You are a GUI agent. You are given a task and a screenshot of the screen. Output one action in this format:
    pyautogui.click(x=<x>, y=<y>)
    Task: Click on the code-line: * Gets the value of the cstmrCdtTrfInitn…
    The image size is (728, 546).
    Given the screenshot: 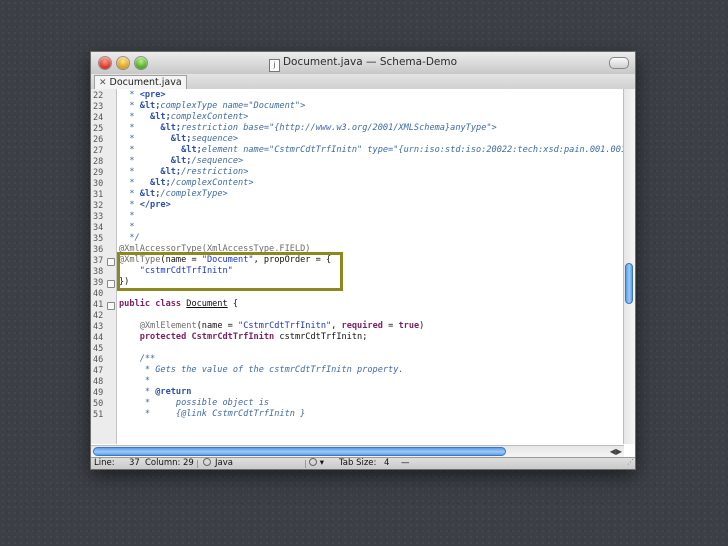 What is the action you would take?
    pyautogui.click(x=261, y=370)
    